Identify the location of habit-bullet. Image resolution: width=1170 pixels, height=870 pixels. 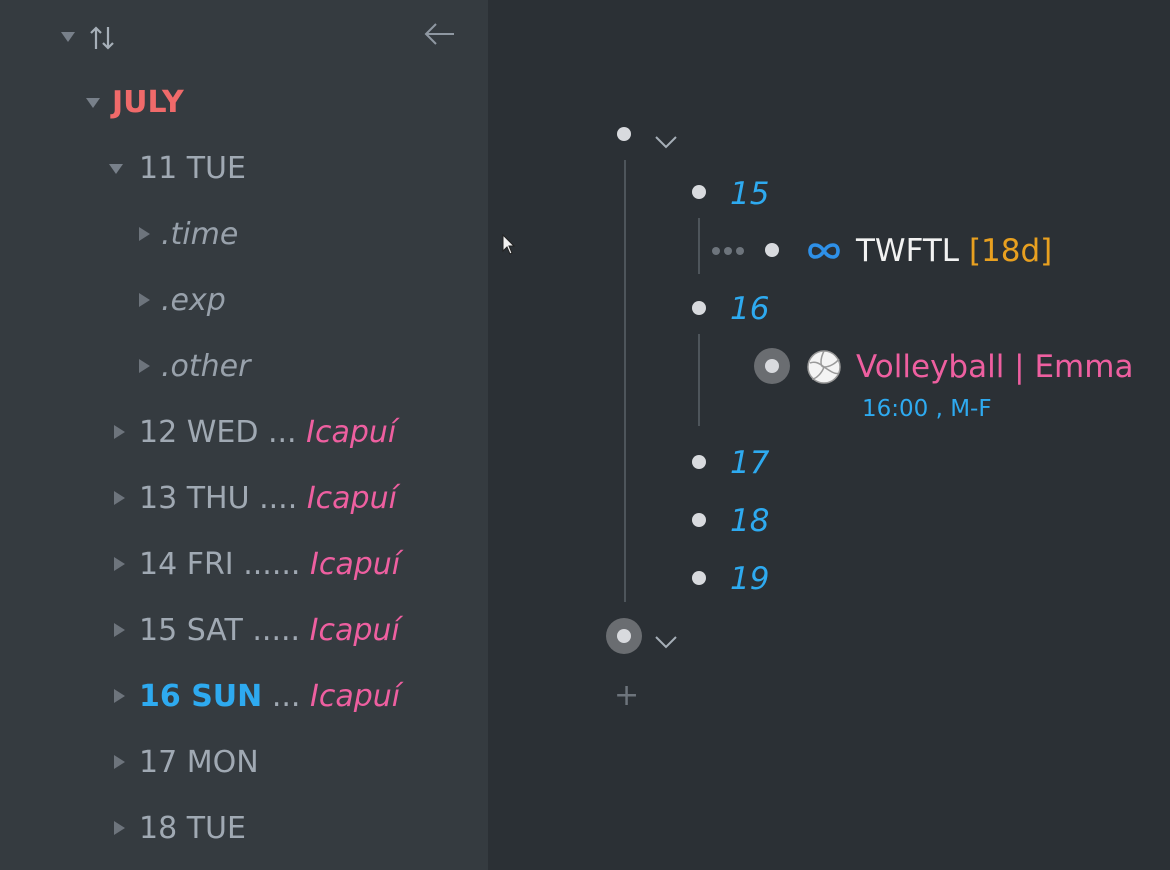
(772, 250).